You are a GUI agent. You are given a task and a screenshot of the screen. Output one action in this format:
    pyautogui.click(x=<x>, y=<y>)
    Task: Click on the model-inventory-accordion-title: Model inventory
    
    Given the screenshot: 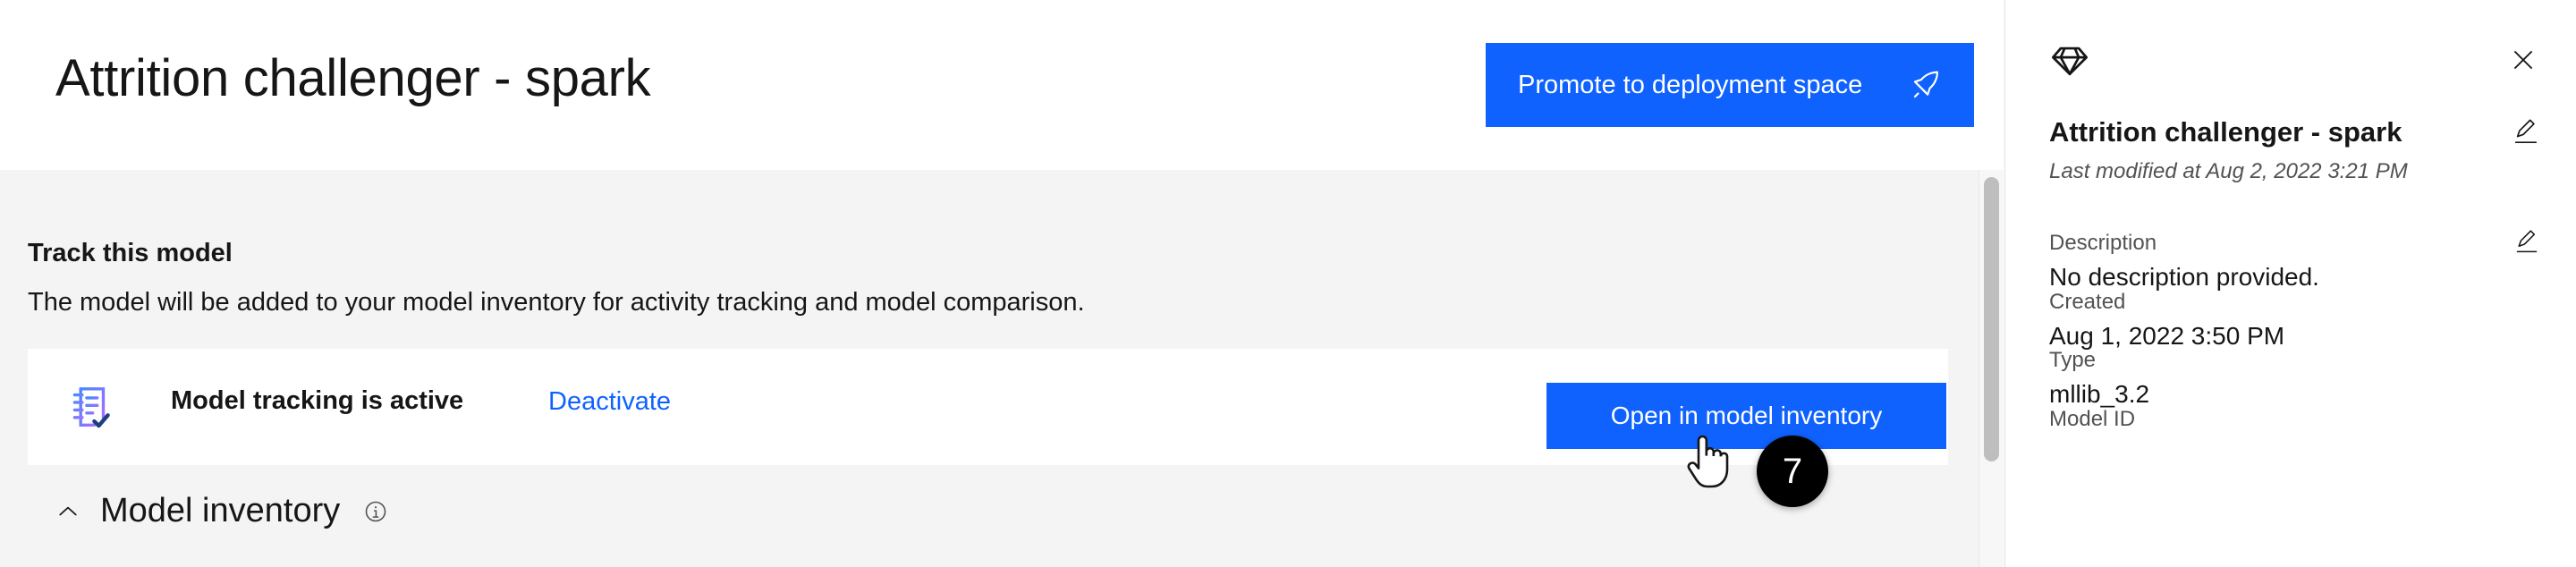 What is the action you would take?
    pyautogui.click(x=220, y=510)
    